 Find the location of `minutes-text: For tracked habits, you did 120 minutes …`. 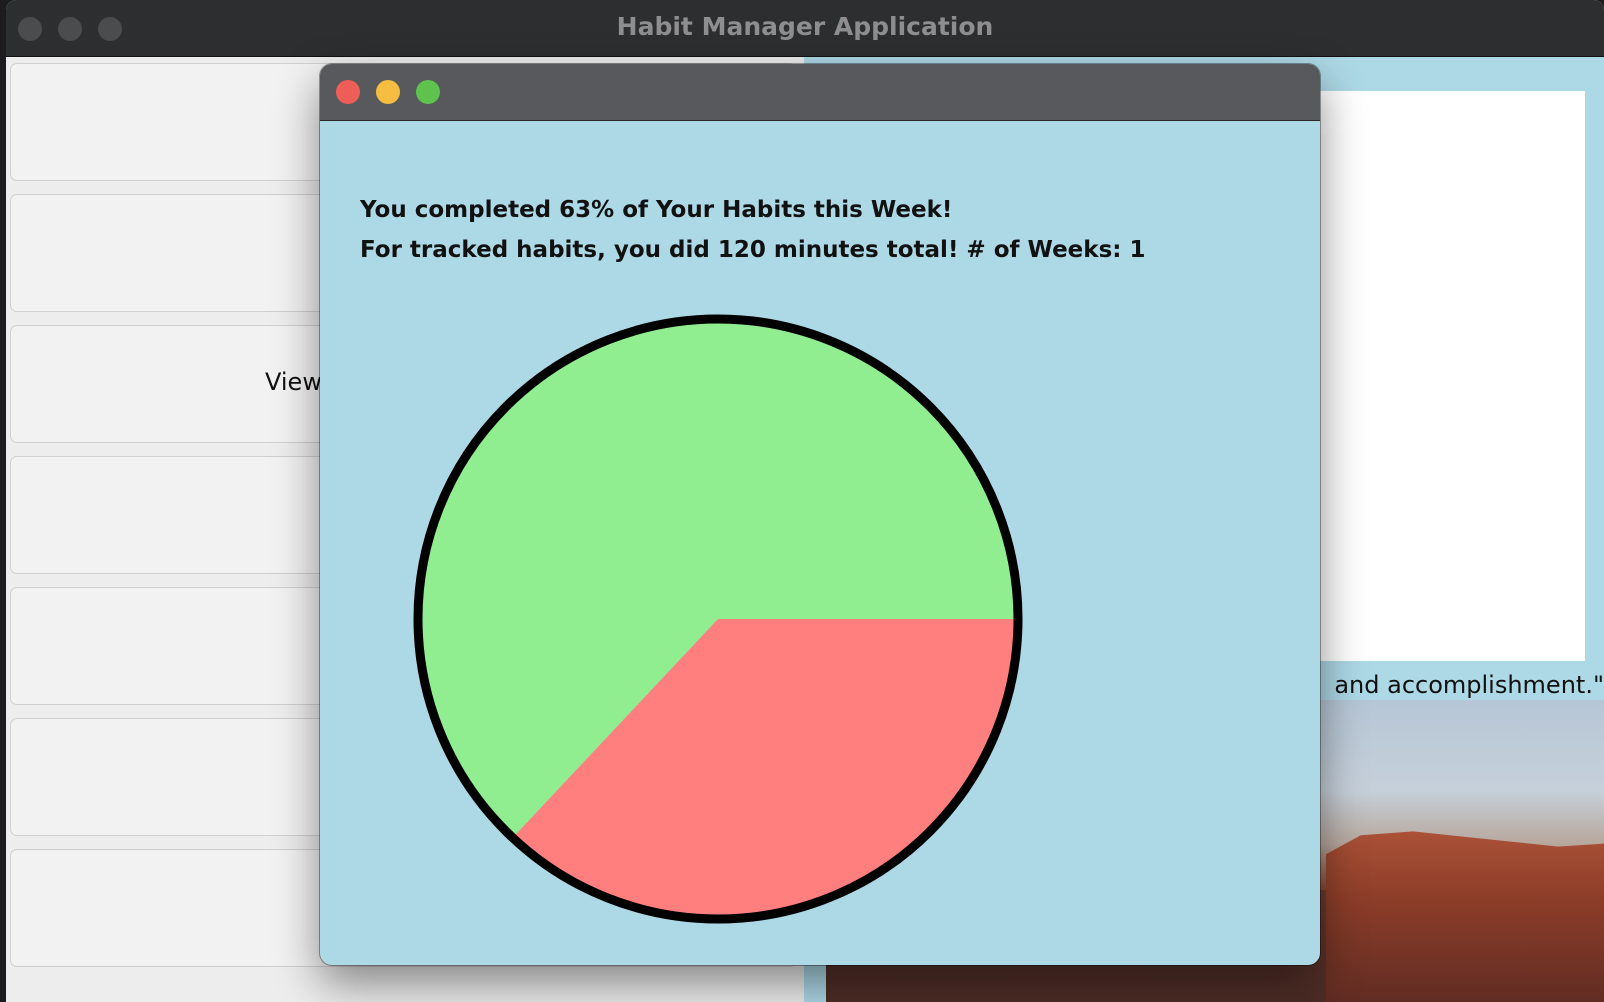

minutes-text: For tracked habits, you did 120 minutes … is located at coordinates (753, 250).